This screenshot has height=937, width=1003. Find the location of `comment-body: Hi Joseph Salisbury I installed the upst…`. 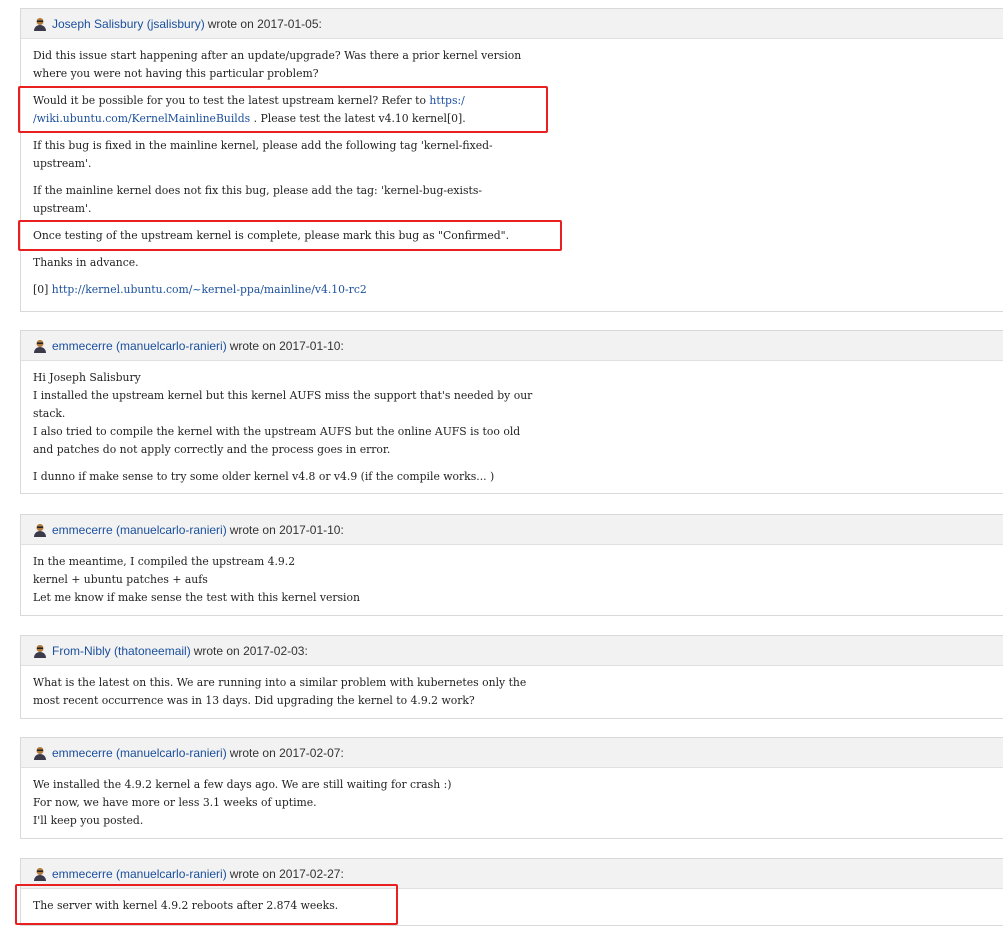

comment-body: Hi Joseph Salisbury I installed the upst… is located at coordinates (512, 428).